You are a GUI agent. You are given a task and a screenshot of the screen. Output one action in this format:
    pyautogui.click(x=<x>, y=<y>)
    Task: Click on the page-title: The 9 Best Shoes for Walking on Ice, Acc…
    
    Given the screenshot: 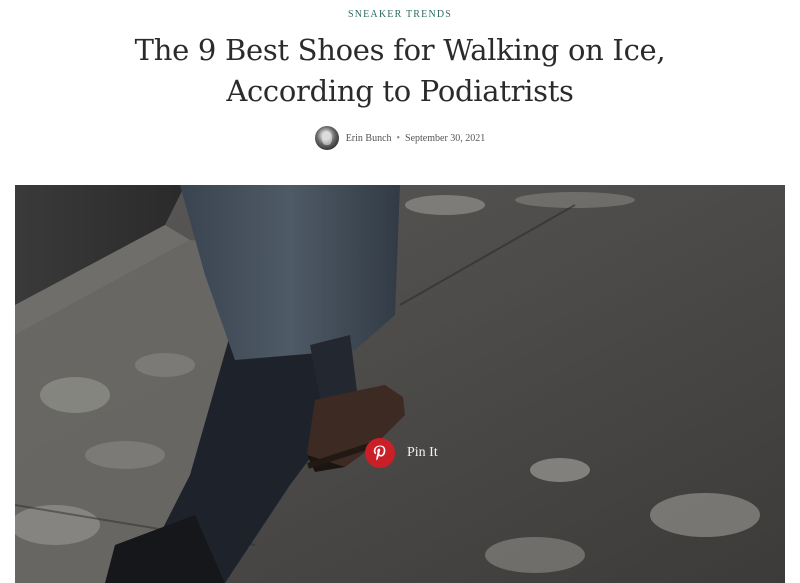 What is the action you would take?
    pyautogui.click(x=400, y=70)
    